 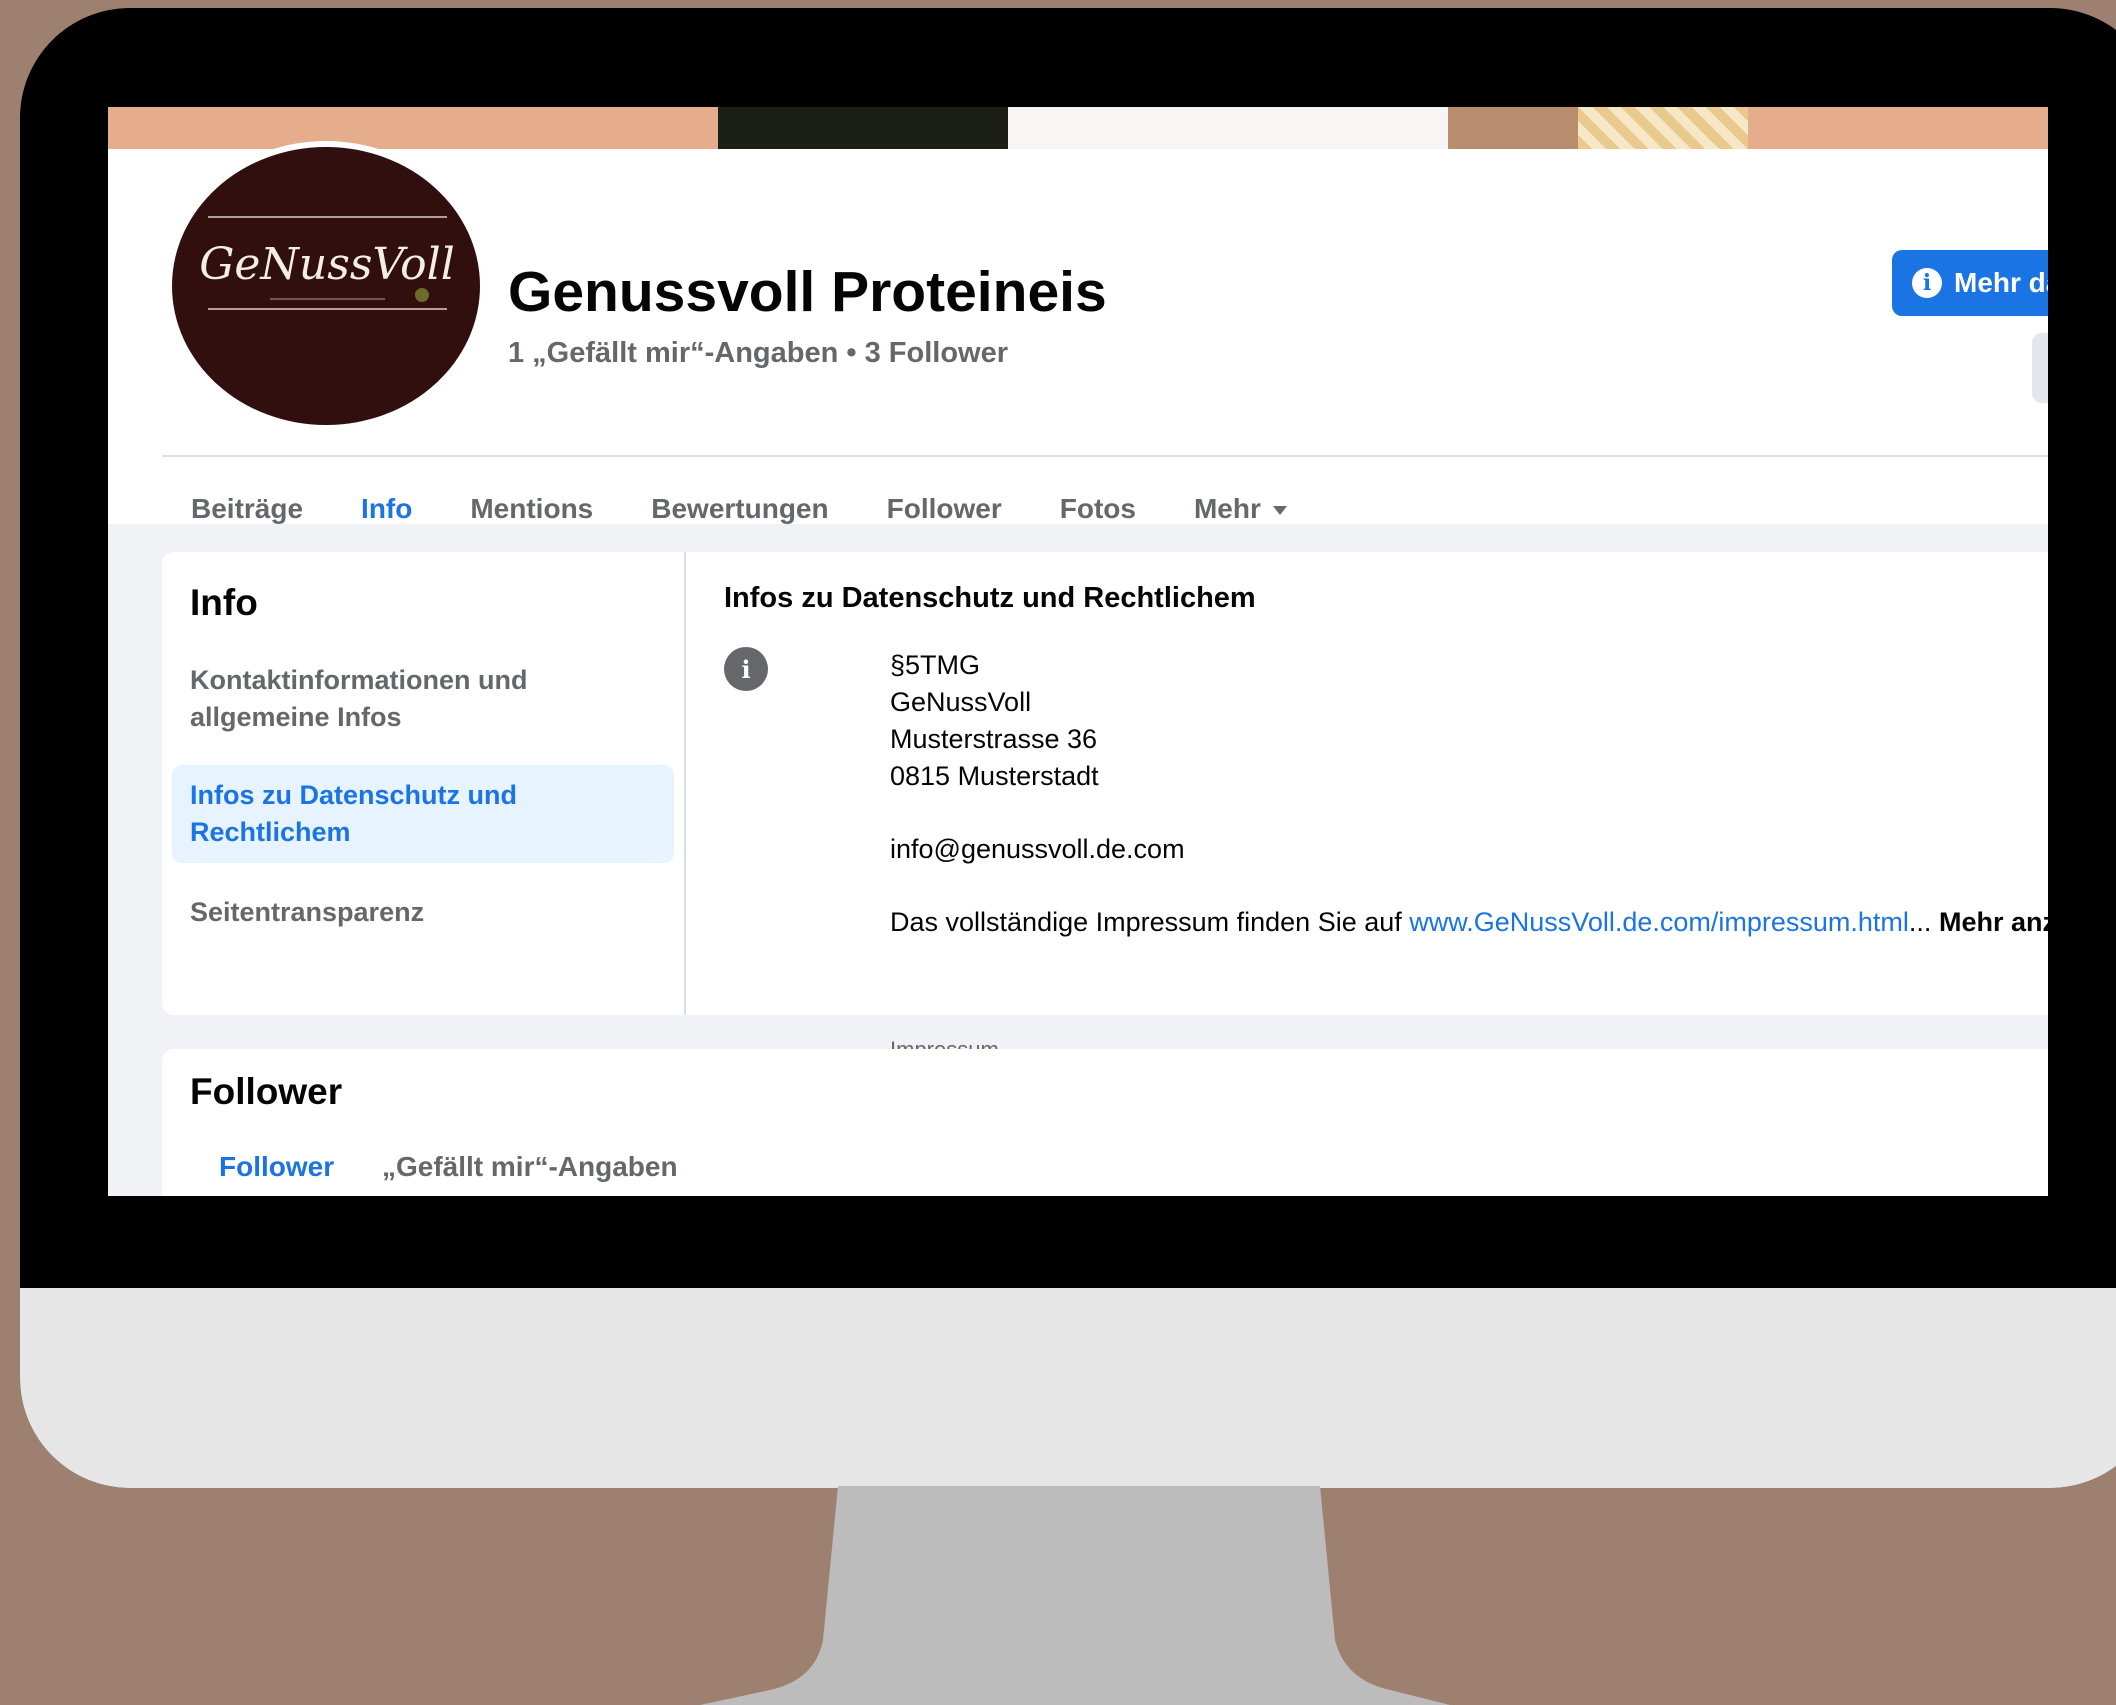 I want to click on legal-line: Musterstrasse 36, so click(x=994, y=739).